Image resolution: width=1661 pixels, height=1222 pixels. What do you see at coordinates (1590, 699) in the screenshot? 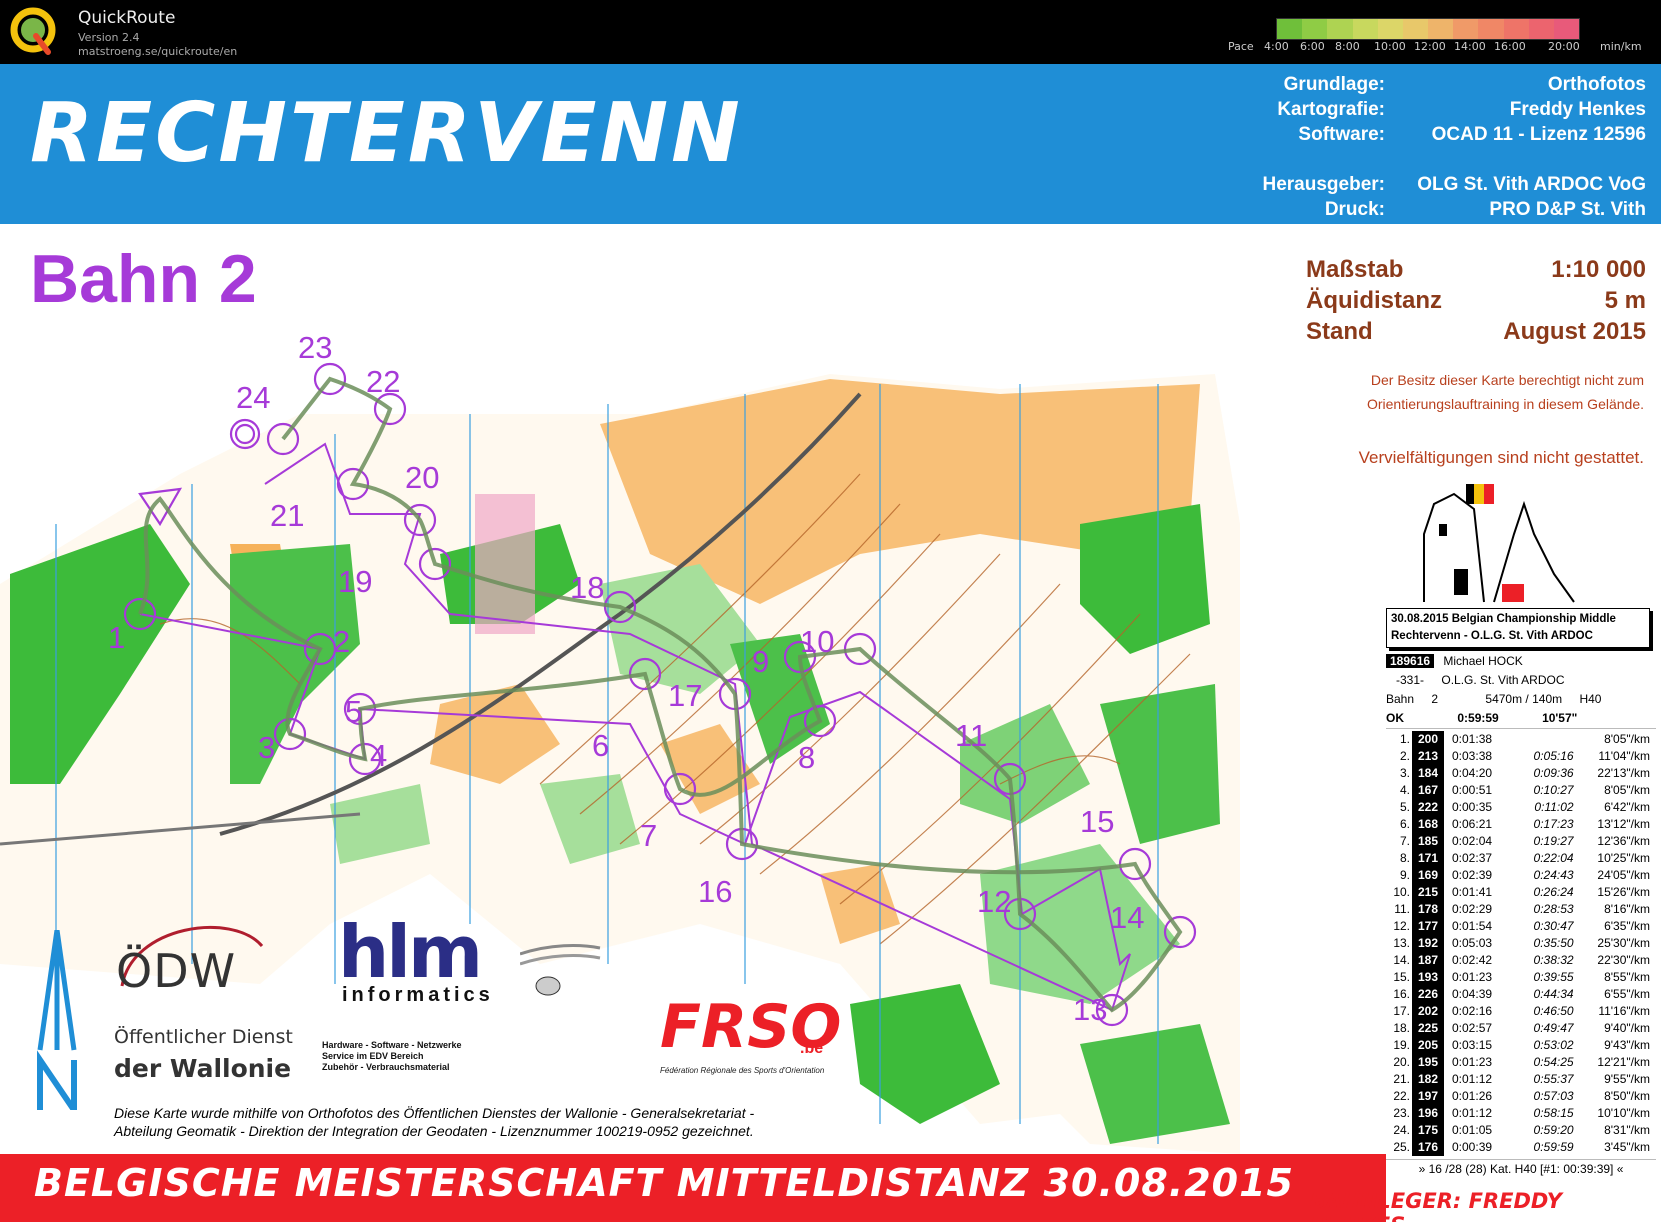
I see `runner-category: H40` at bounding box center [1590, 699].